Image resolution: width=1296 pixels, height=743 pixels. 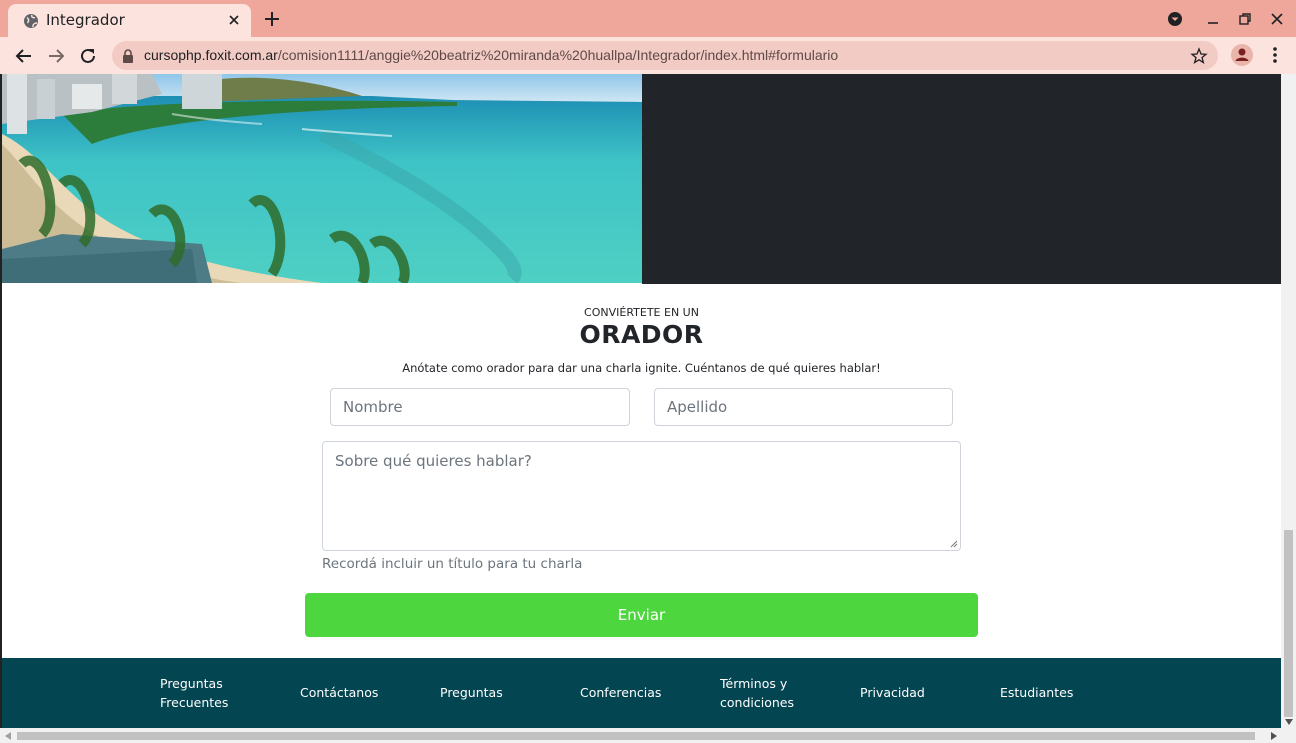 I want to click on url-host: cursophp.foxit.com.ar, so click(x=211, y=55).